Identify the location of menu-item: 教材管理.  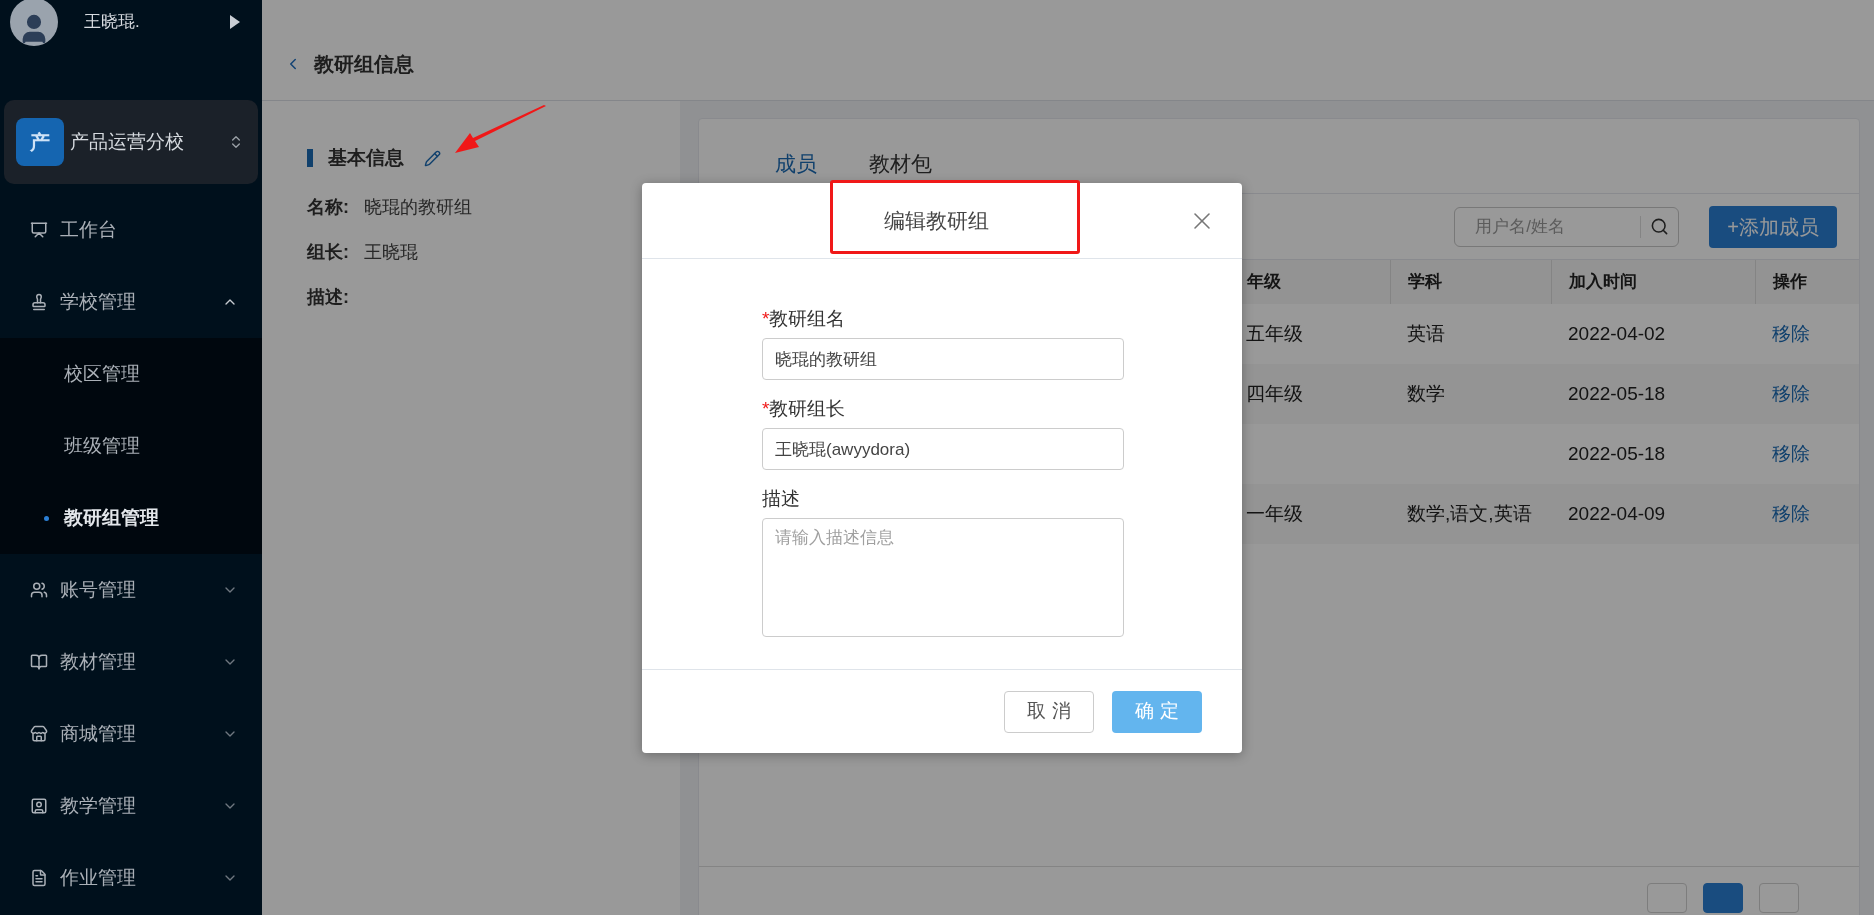
(131, 662).